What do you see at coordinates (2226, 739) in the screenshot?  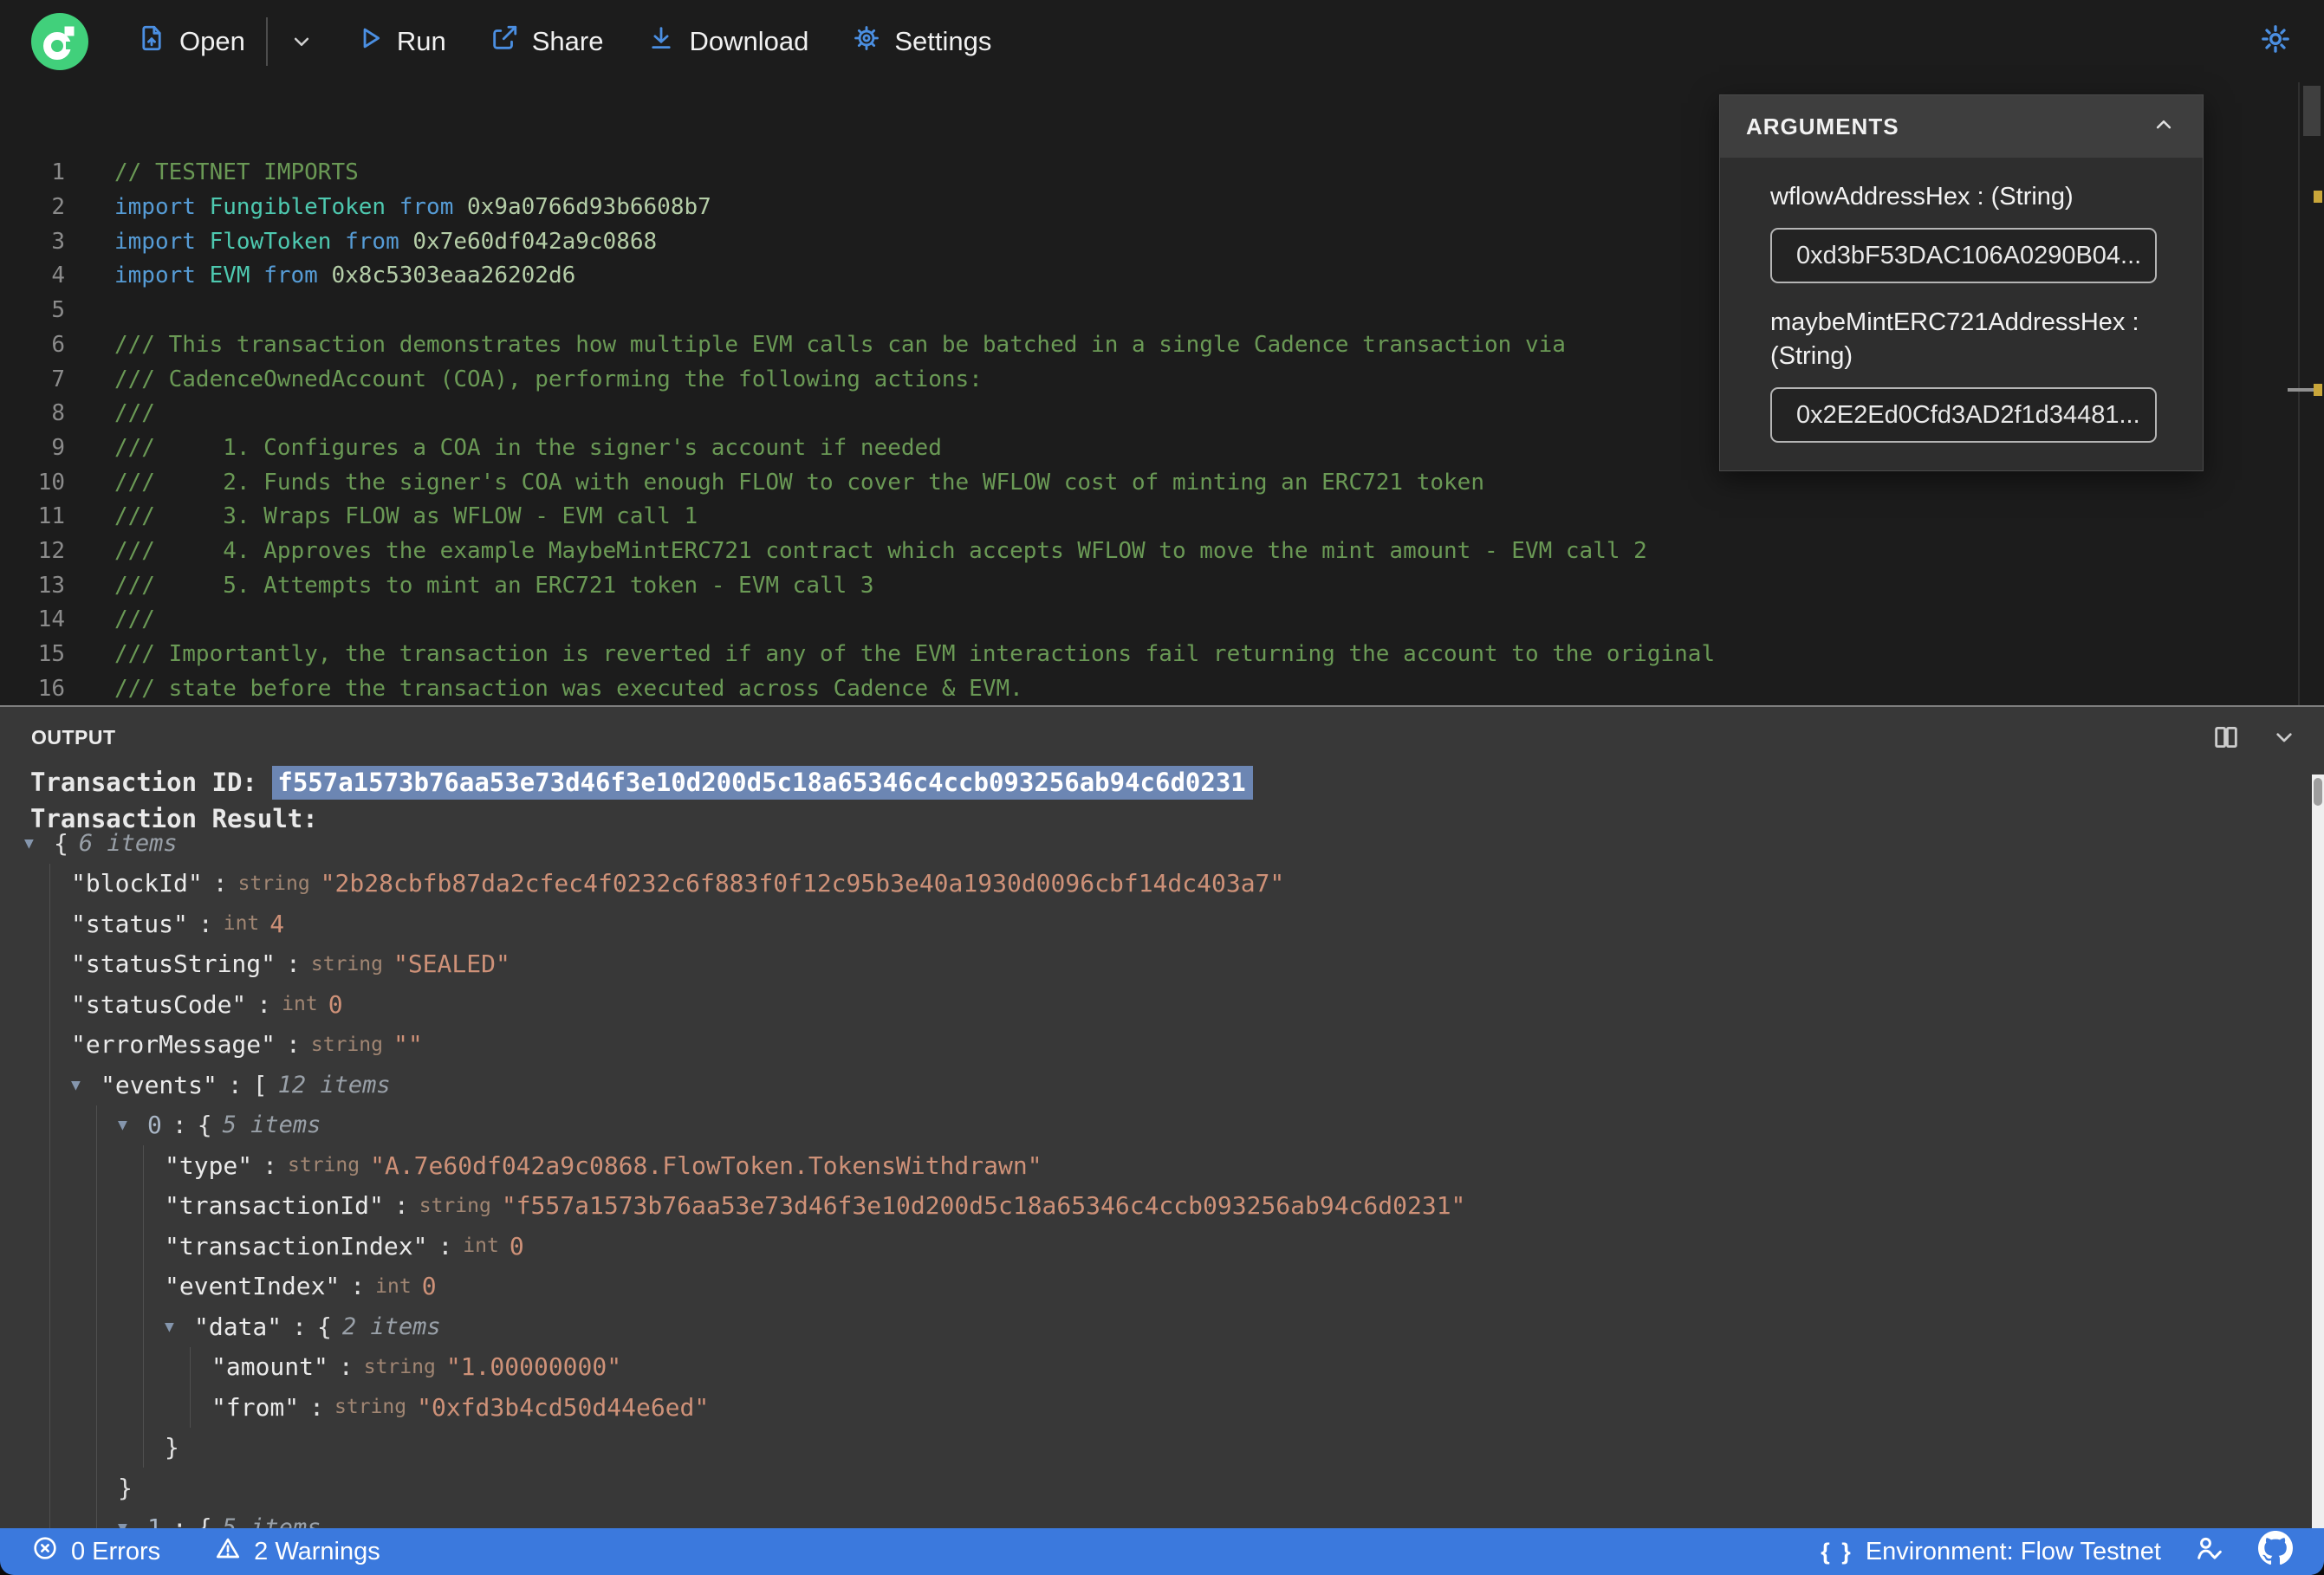 I see `split-view-icon` at bounding box center [2226, 739].